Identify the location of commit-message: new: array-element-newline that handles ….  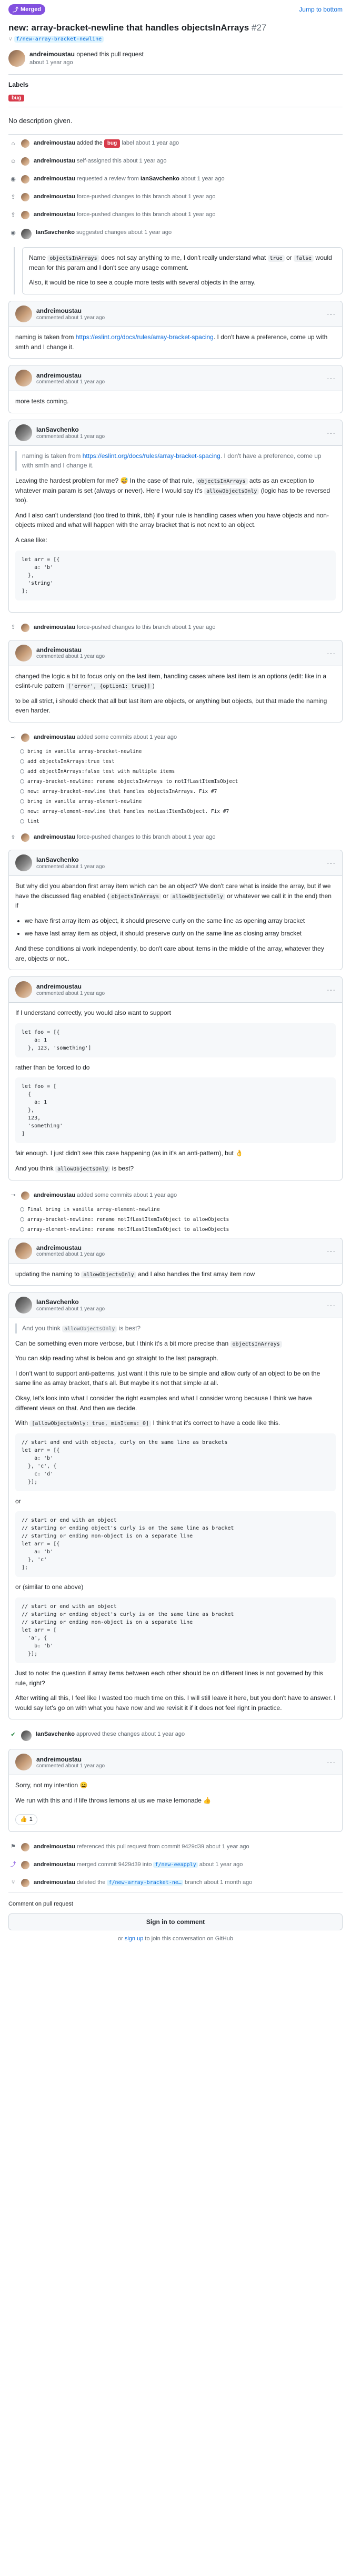
(128, 811).